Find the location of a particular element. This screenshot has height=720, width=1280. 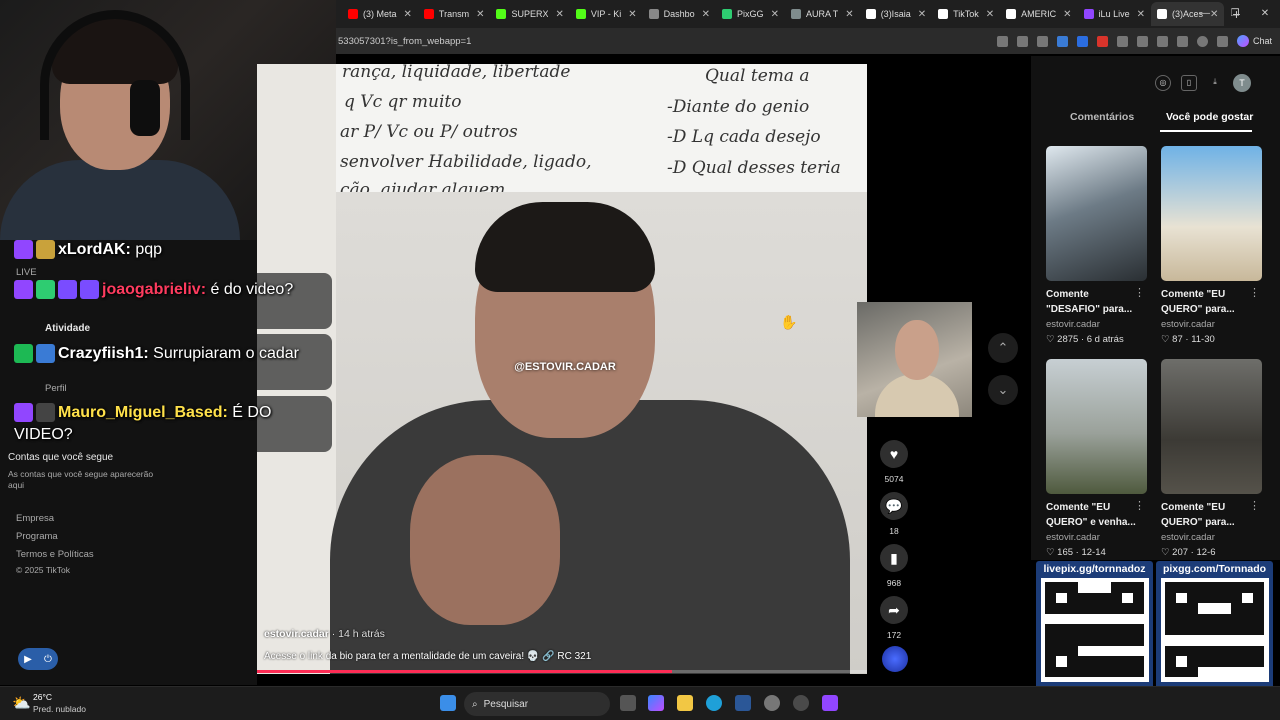

browser-tab: Transm ✕ is located at coordinates (454, 14).